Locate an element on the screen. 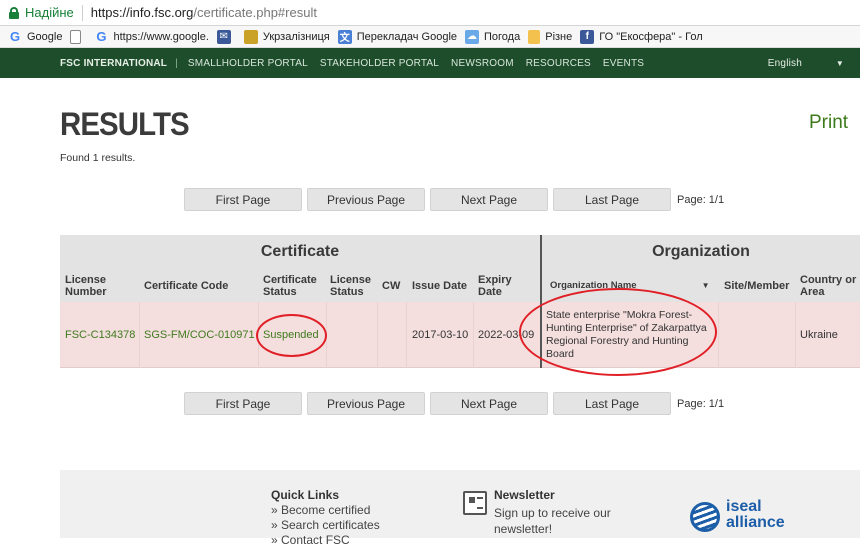 The height and width of the screenshot is (547, 860). language-select: English is located at coordinates (785, 63).